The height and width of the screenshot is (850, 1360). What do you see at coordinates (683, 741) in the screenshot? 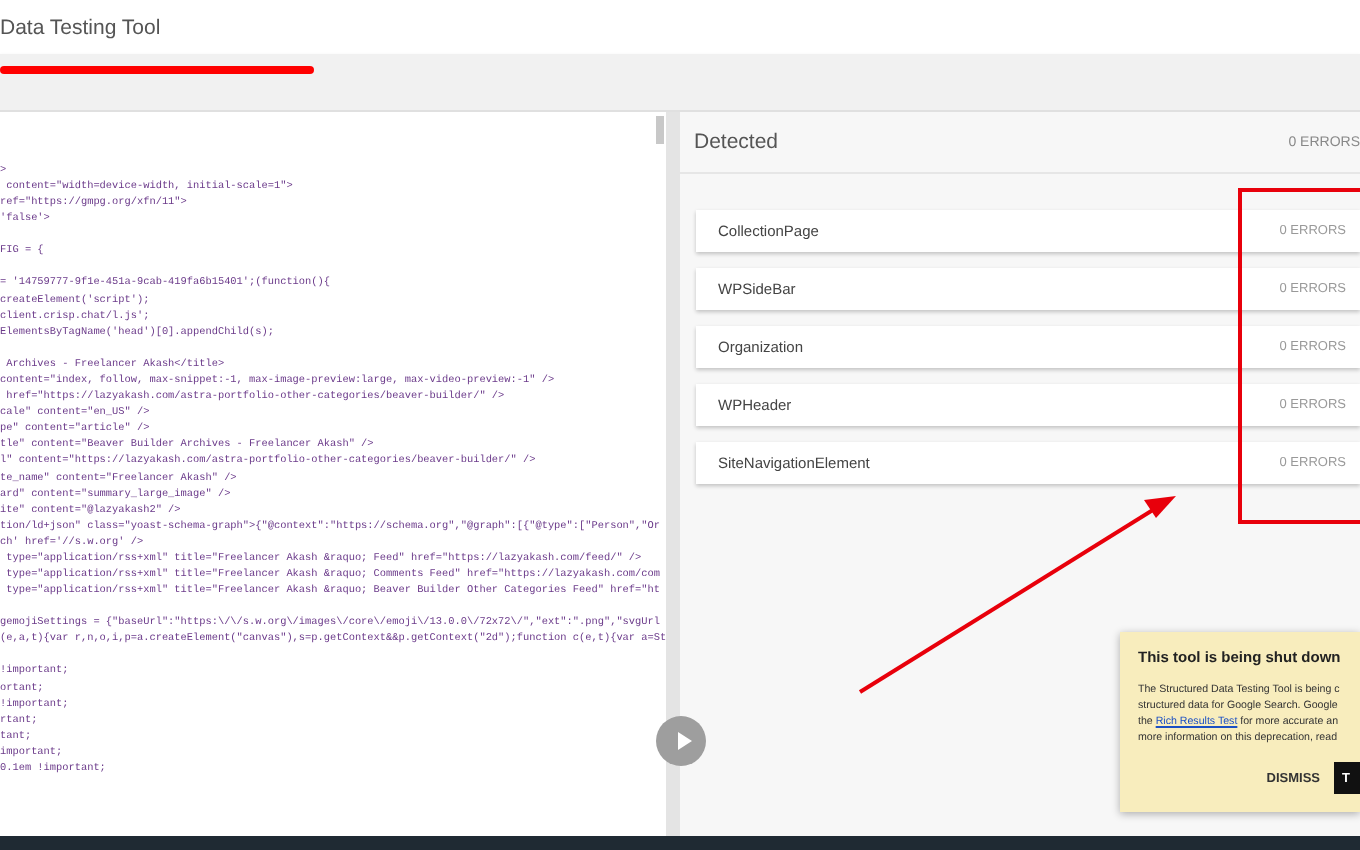
I see `play-icon` at bounding box center [683, 741].